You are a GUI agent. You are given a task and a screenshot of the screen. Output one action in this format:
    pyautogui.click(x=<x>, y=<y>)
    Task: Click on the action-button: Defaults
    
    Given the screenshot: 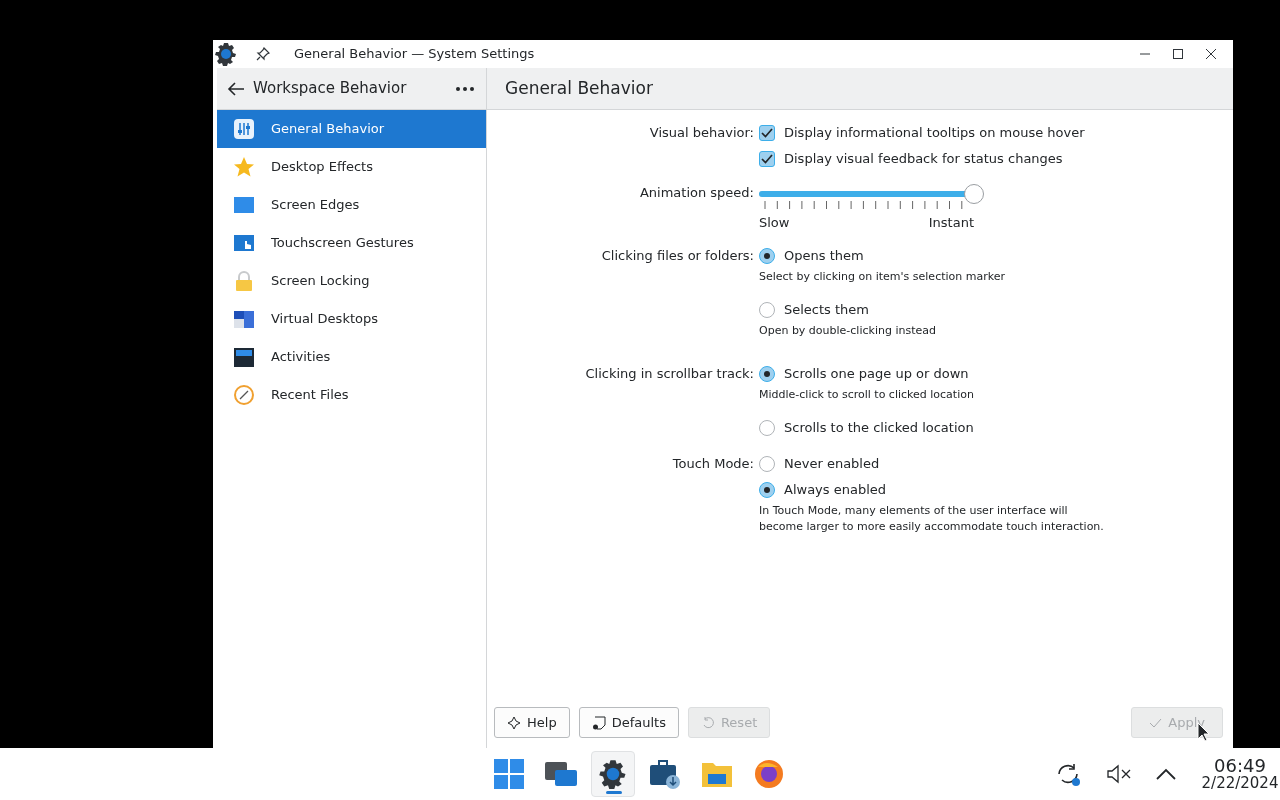 What is the action you would take?
    pyautogui.click(x=628, y=722)
    